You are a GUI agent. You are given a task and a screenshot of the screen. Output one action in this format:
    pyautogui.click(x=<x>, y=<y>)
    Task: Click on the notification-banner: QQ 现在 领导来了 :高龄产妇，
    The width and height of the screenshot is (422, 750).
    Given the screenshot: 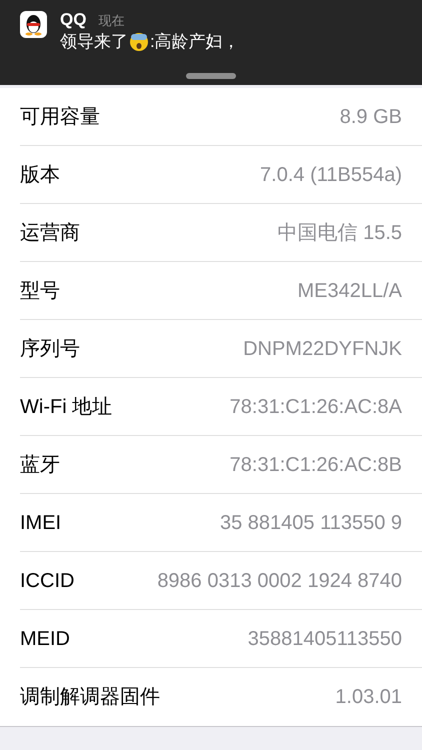 What is the action you would take?
    pyautogui.click(x=211, y=42)
    